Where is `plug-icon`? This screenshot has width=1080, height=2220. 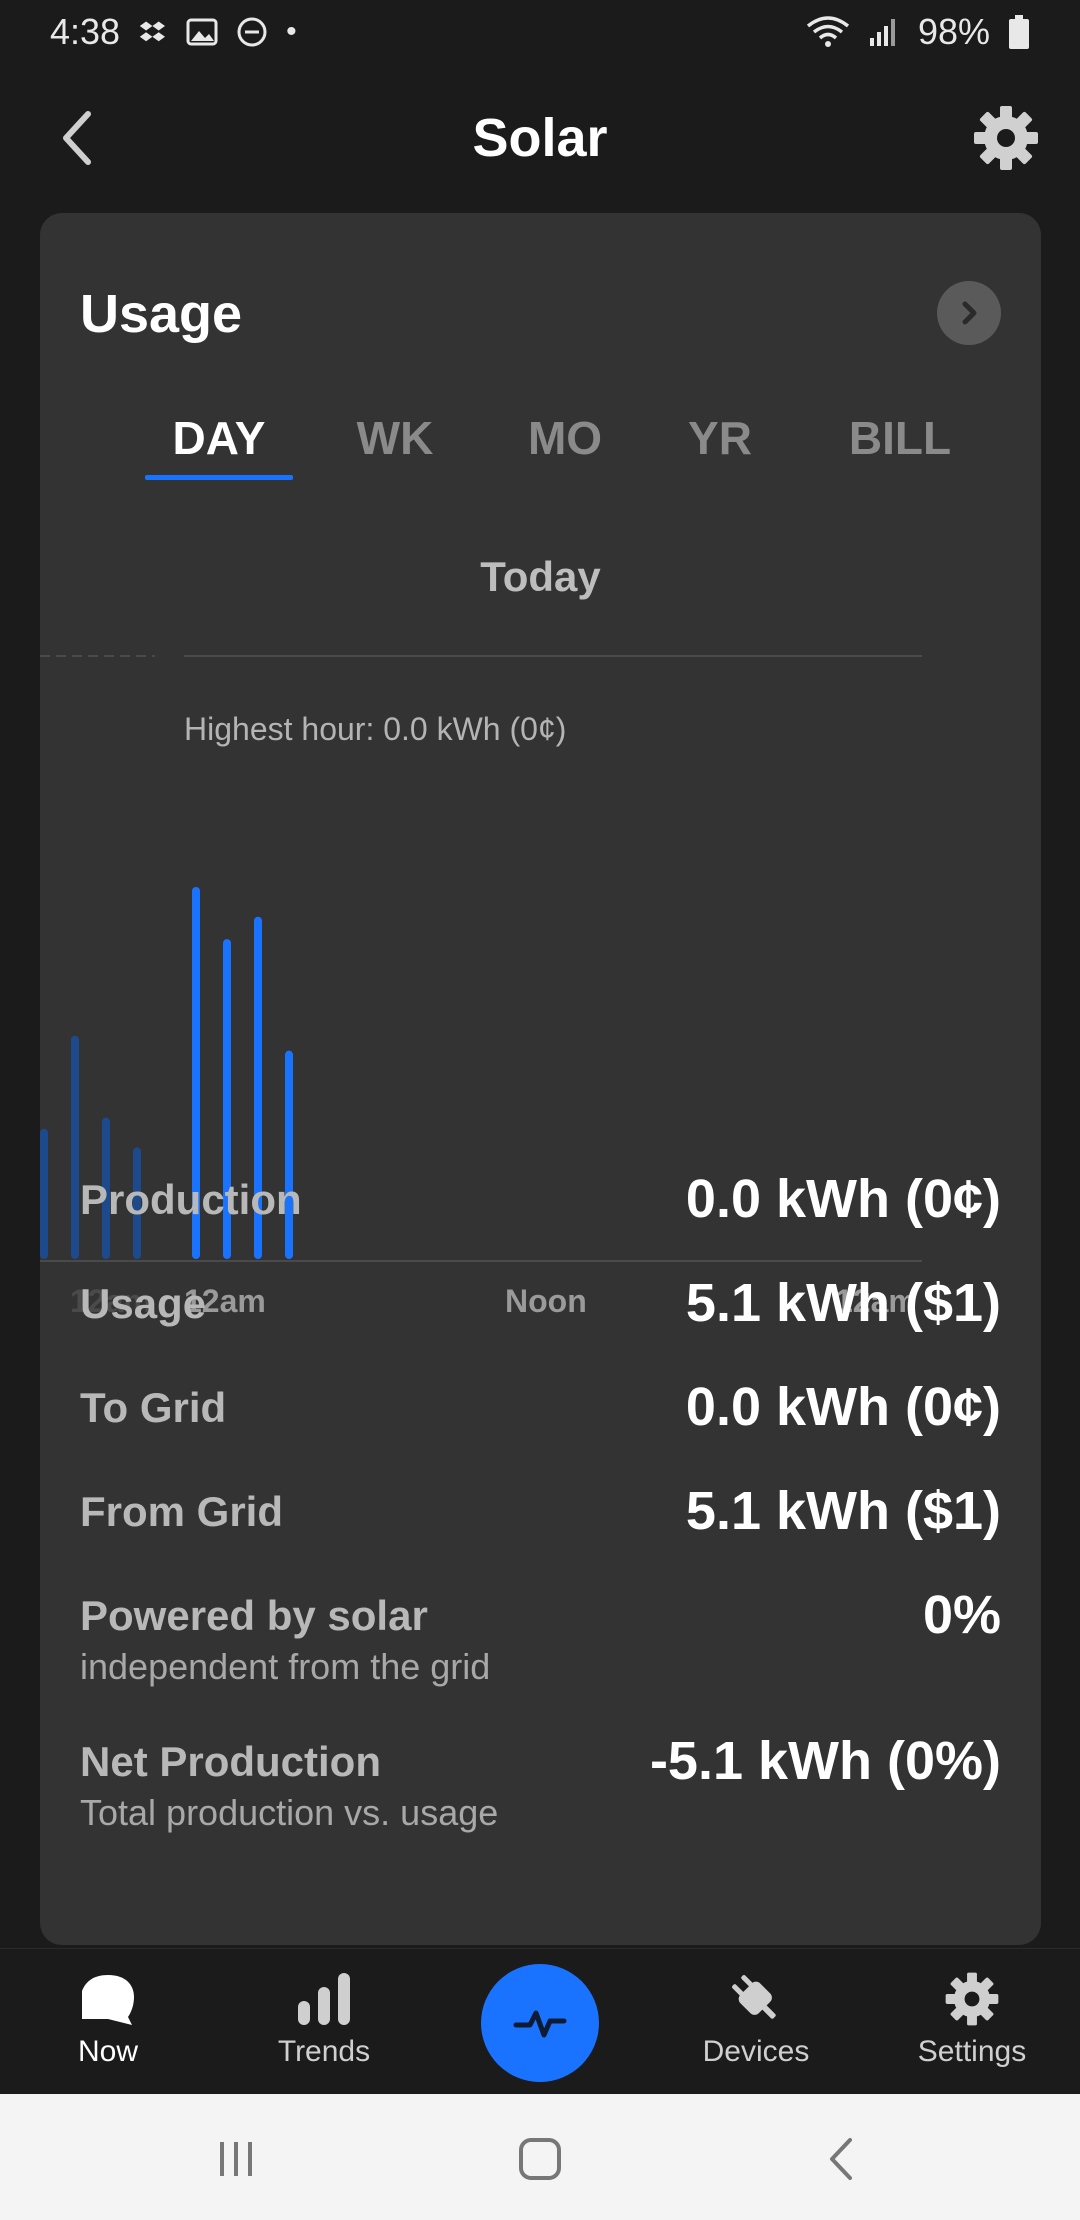 plug-icon is located at coordinates (754, 1997).